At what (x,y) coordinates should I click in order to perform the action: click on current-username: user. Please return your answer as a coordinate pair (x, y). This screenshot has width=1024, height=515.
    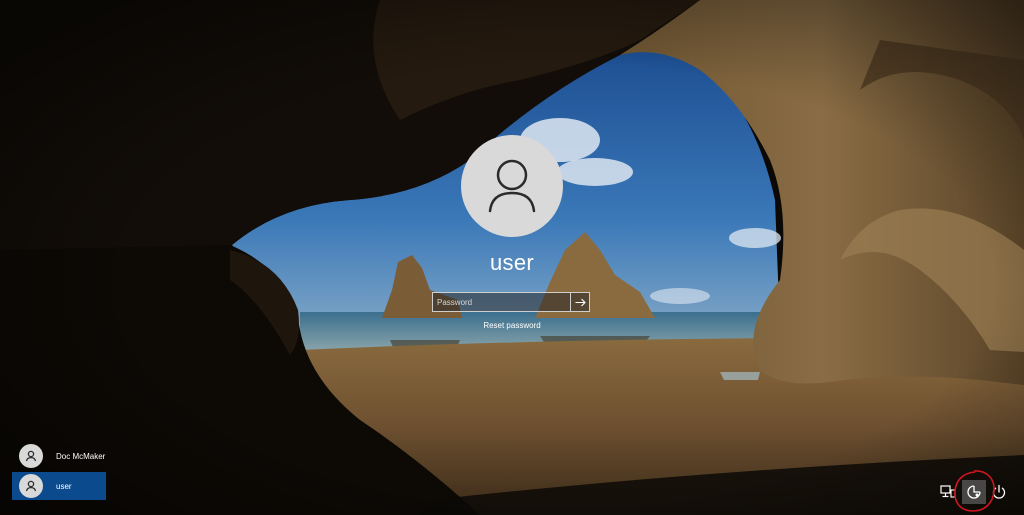
    Looking at the image, I should click on (512, 262).